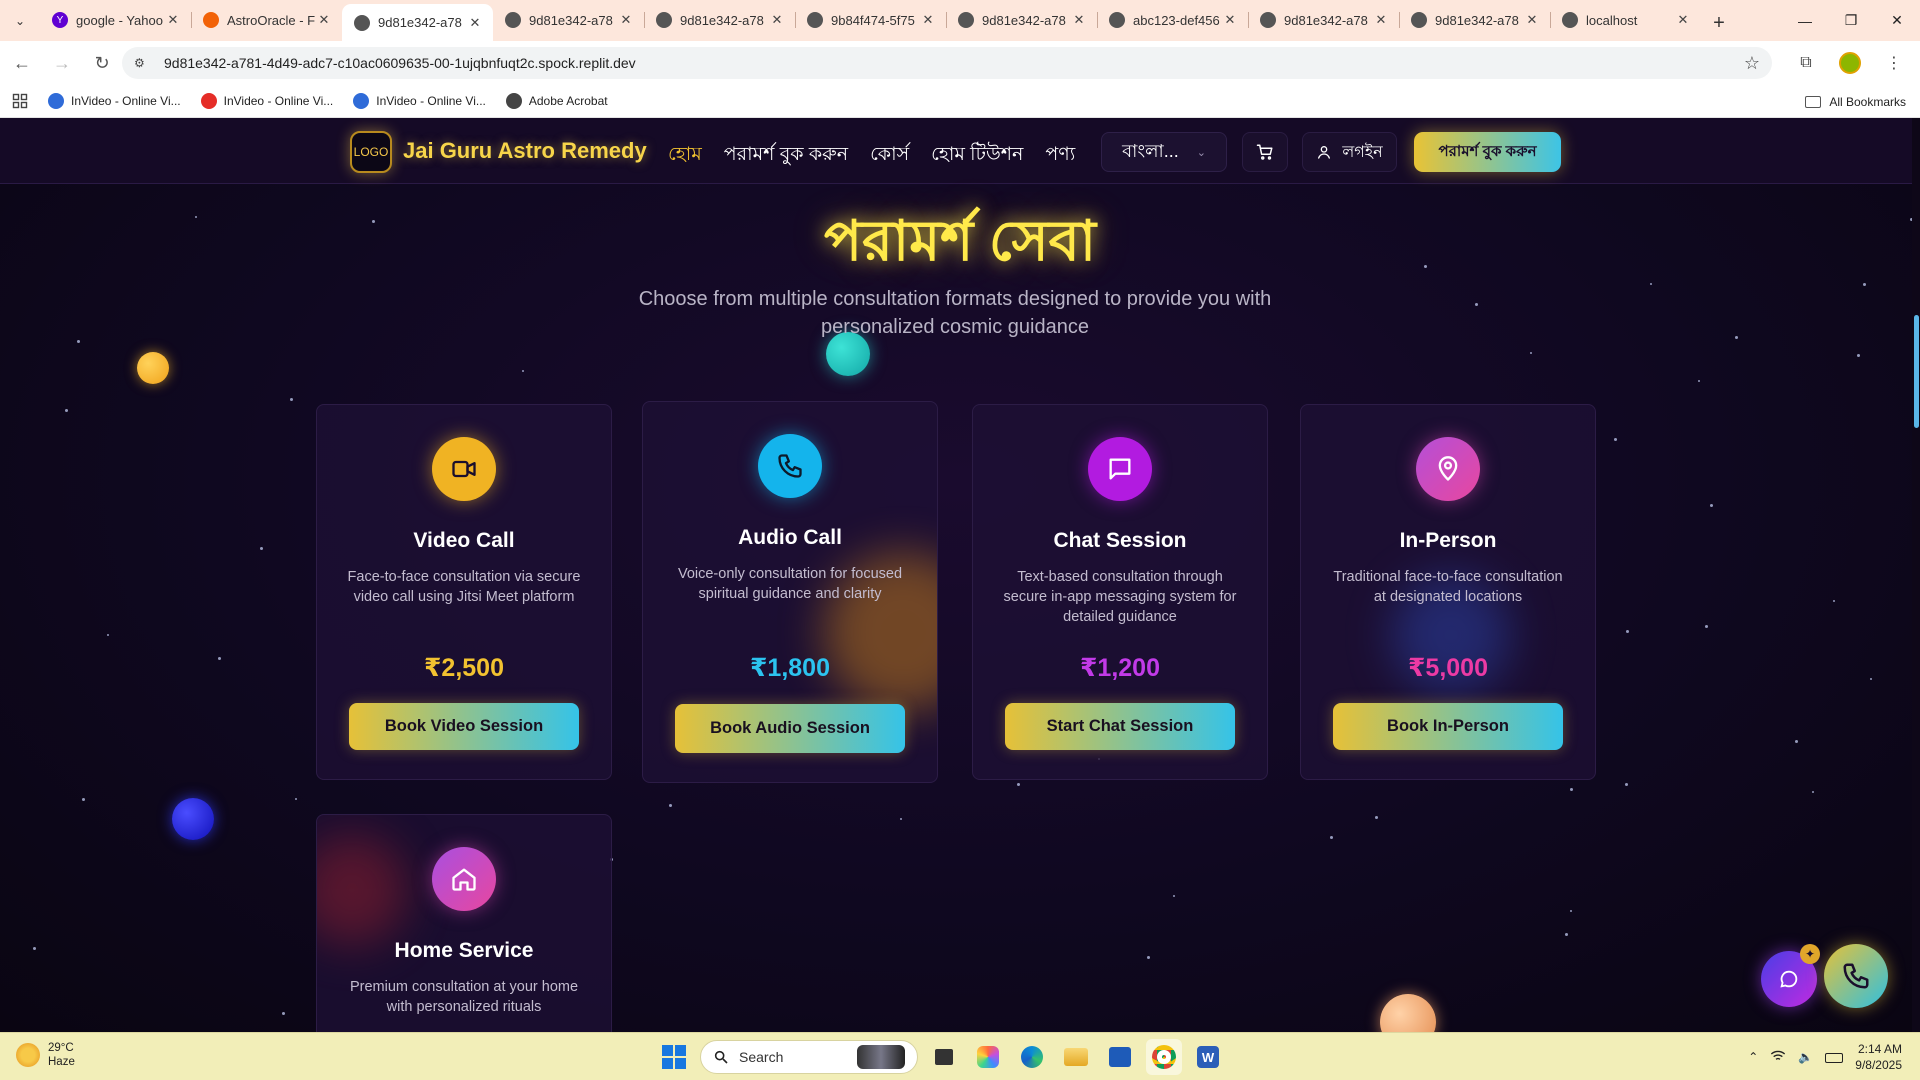 This screenshot has width=1920, height=1080. I want to click on service-price: ₹1,200, so click(1120, 668).